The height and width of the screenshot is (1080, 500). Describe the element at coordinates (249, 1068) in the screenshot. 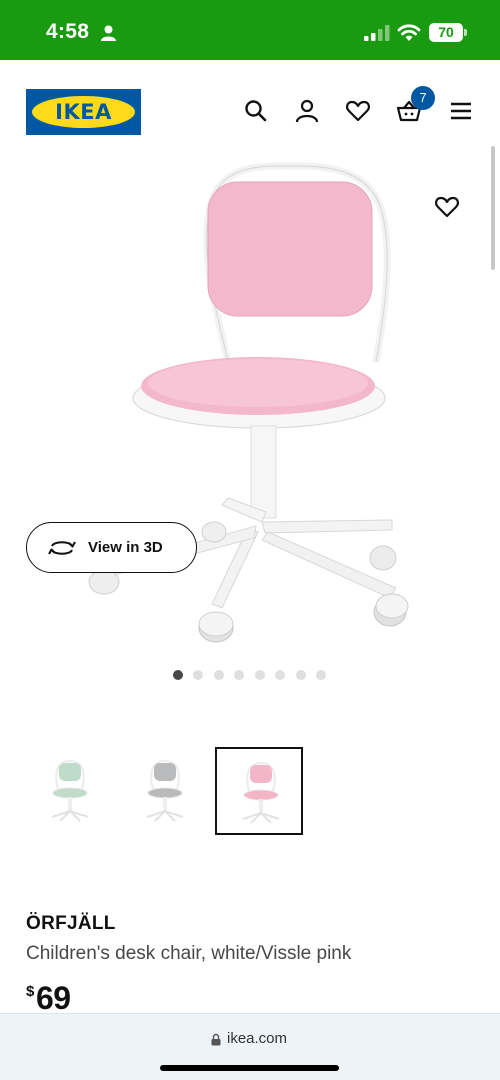

I see `home-indicator` at that location.